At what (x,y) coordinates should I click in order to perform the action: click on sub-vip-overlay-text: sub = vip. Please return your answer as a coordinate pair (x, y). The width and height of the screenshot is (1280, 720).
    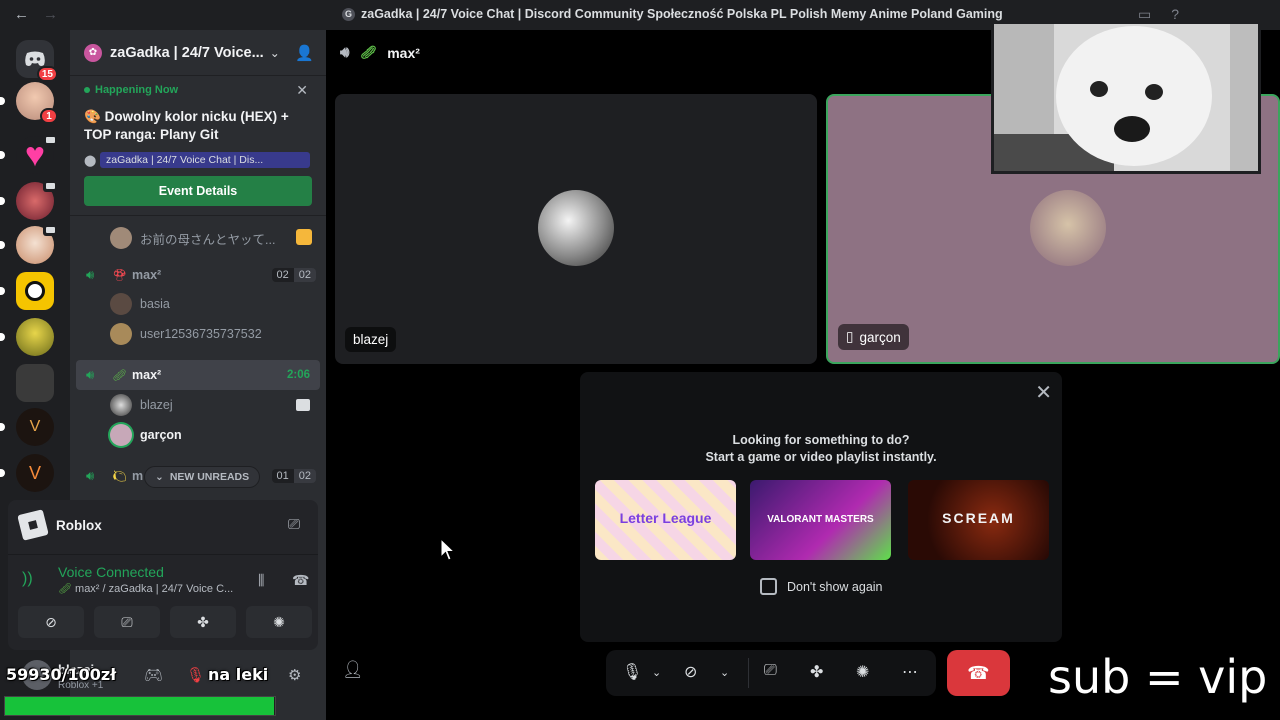
    Looking at the image, I should click on (1158, 677).